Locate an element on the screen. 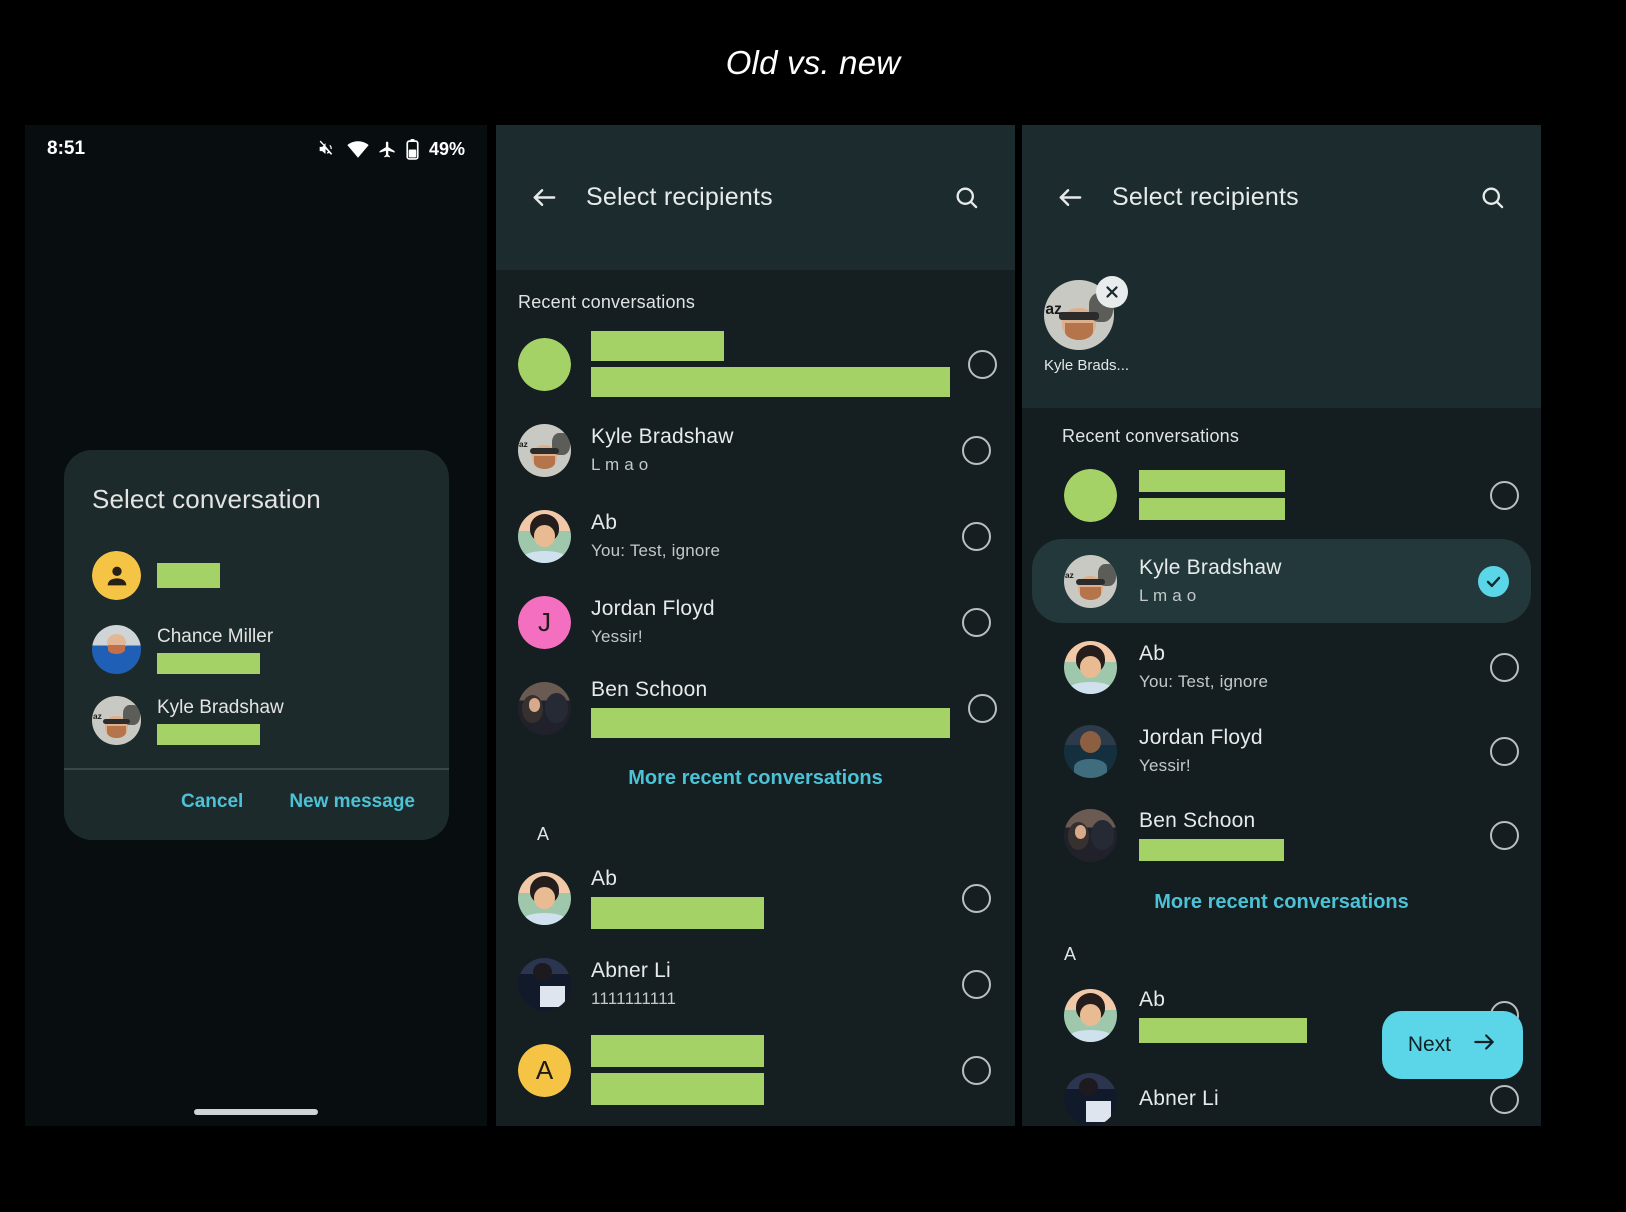  person-icon is located at coordinates (116, 575).